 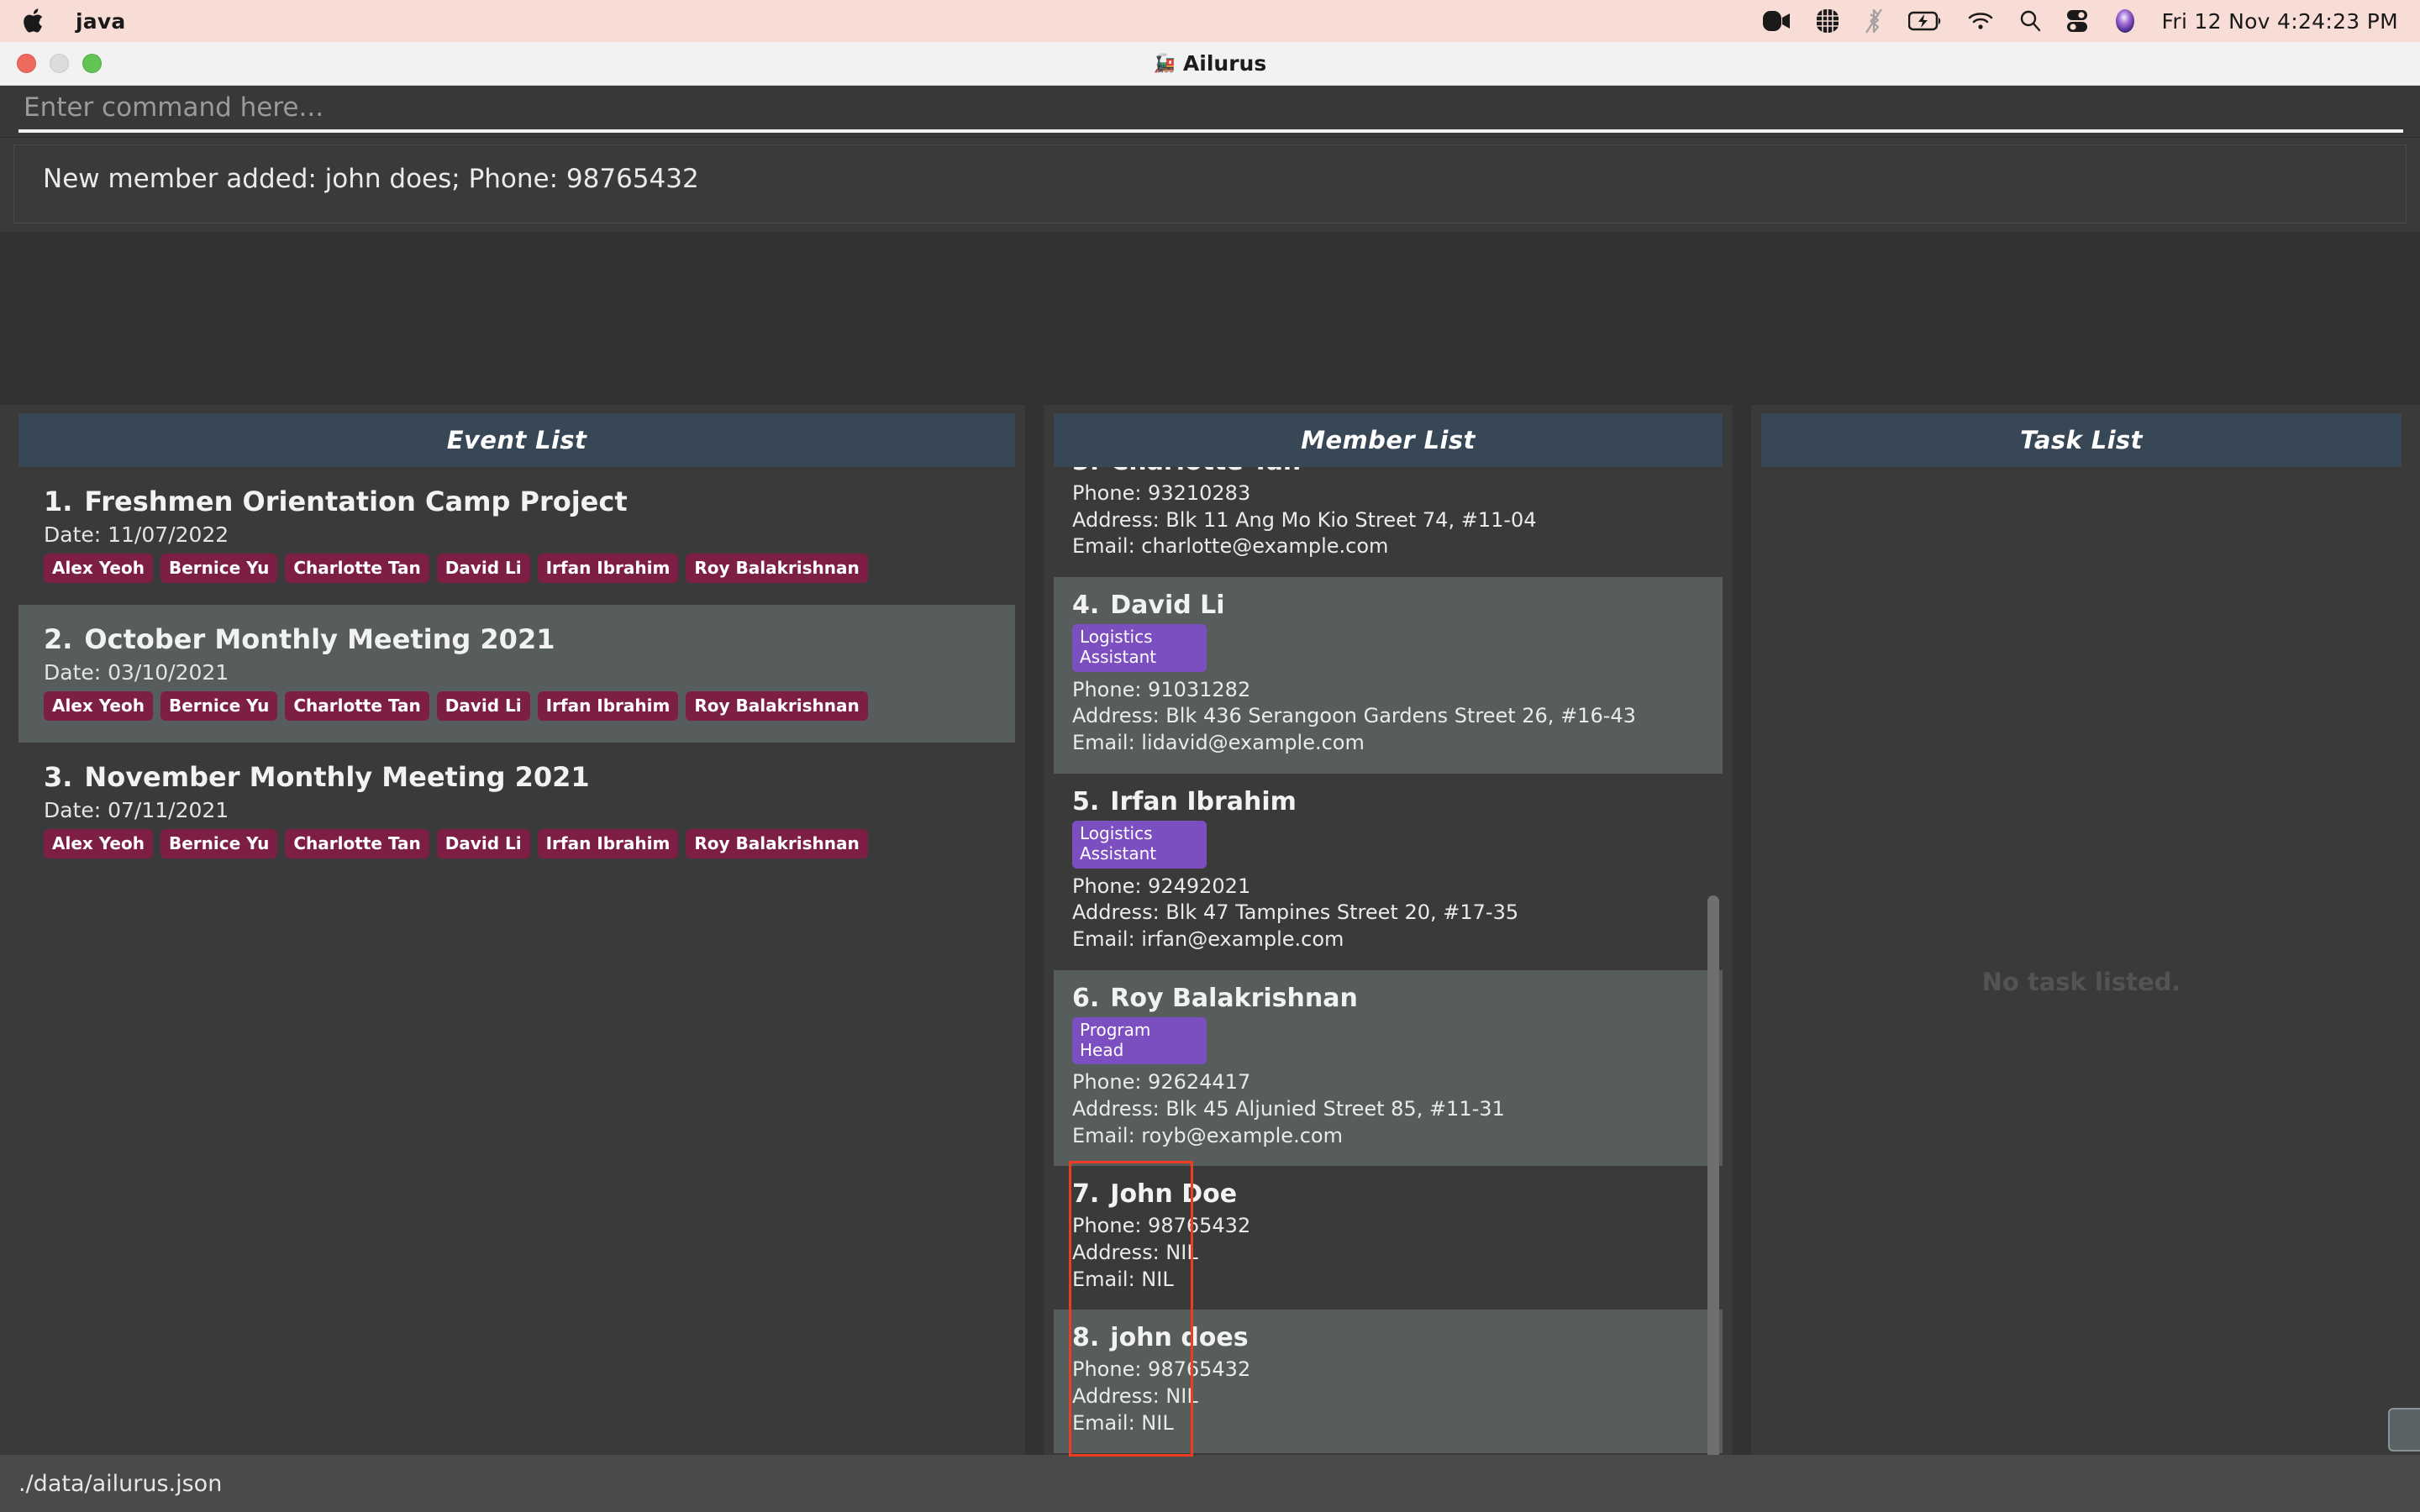 What do you see at coordinates (1162, 1226) in the screenshot?
I see `member-phone: Phone: 98765432` at bounding box center [1162, 1226].